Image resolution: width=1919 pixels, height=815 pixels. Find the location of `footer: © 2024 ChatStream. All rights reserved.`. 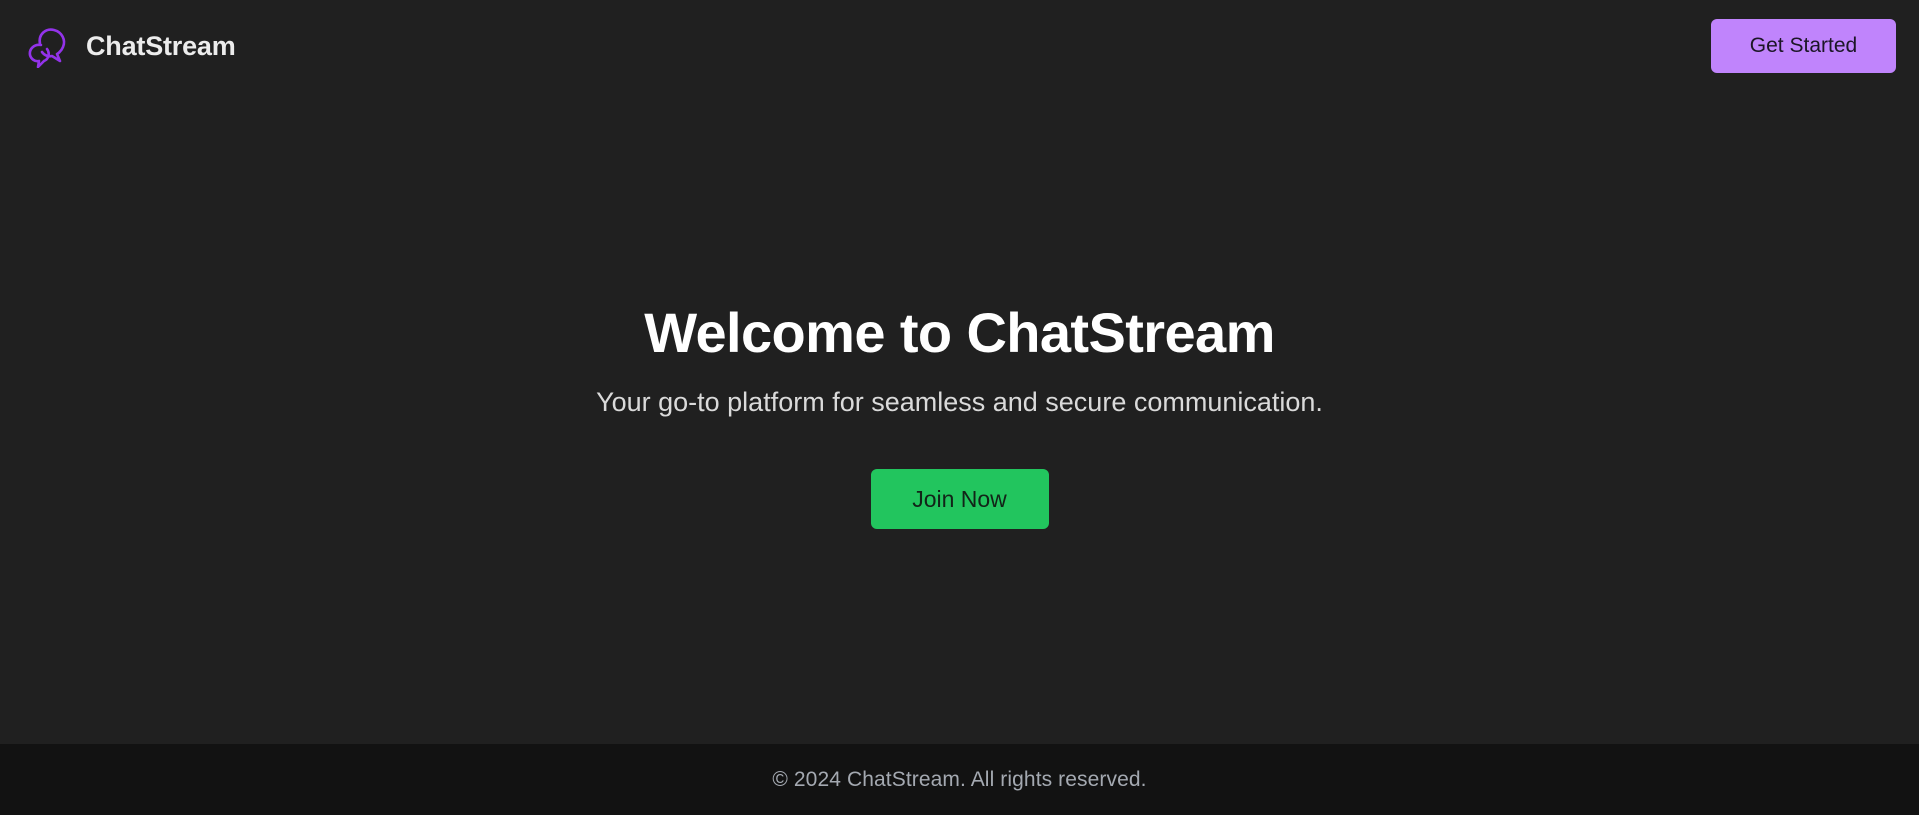

footer: © 2024 ChatStream. All rights reserved. is located at coordinates (959, 779).